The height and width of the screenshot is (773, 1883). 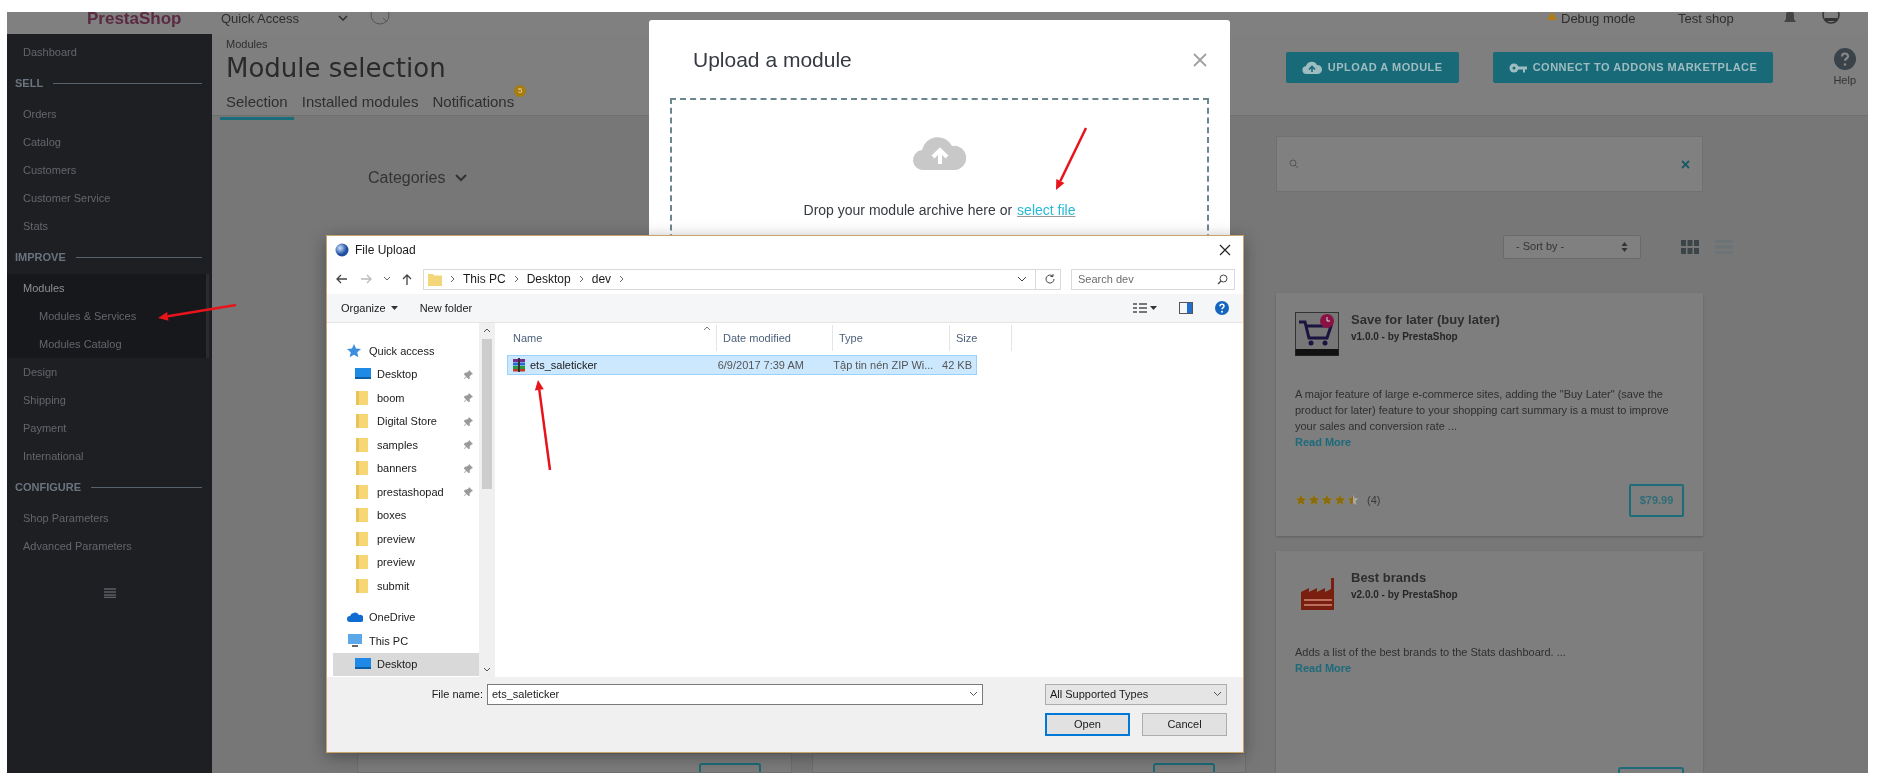 I want to click on sort-select: - Sort by -, so click(x=1572, y=246).